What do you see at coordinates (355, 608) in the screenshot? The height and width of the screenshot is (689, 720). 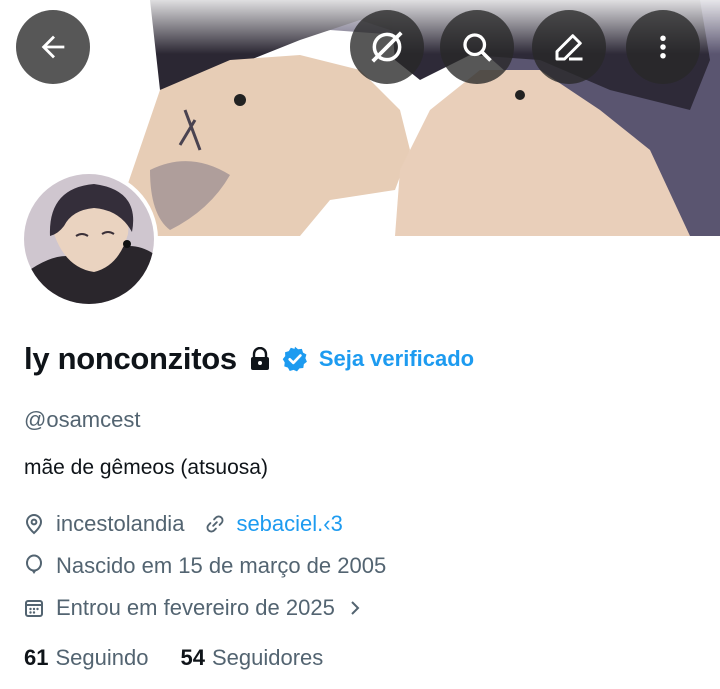 I see `chevron-right-icon` at bounding box center [355, 608].